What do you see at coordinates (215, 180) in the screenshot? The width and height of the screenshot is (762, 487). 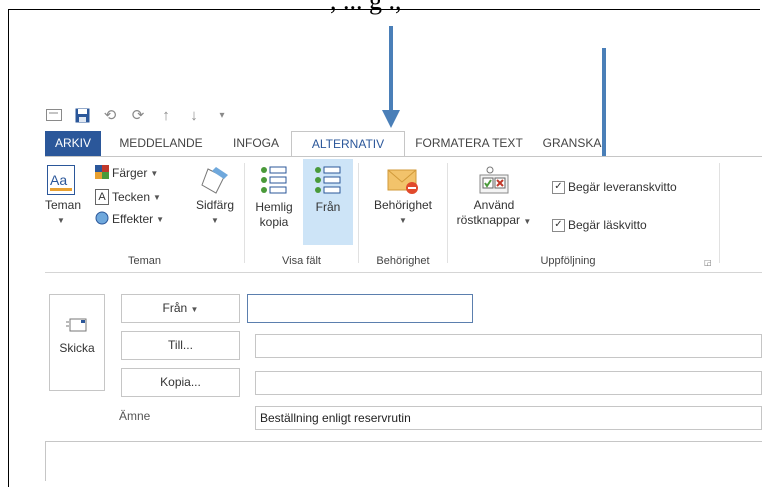 I see `page-color-icon` at bounding box center [215, 180].